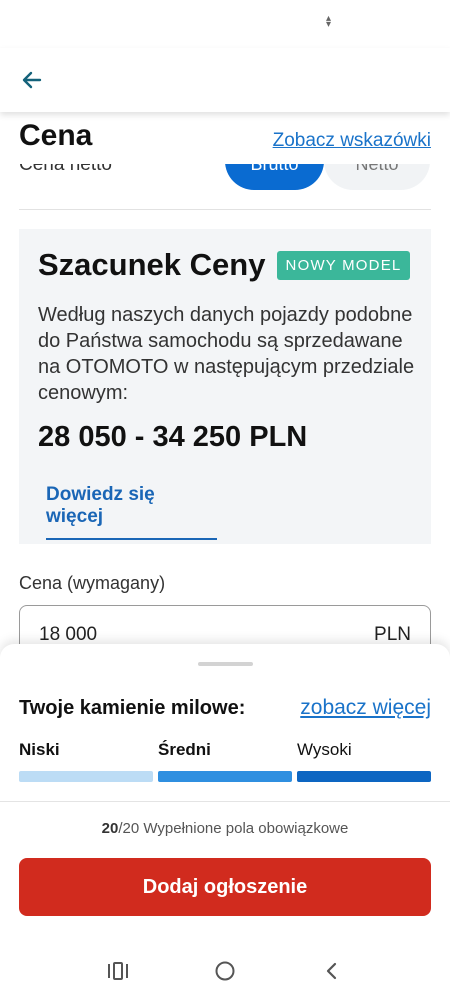  I want to click on level-bar-high, so click(364, 776).